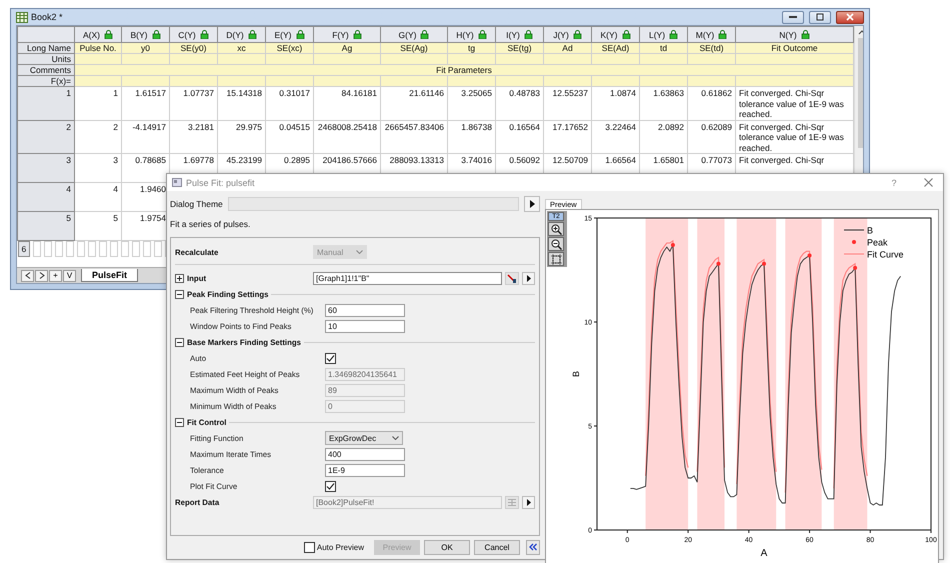 Image resolution: width=950 pixels, height=563 pixels. What do you see at coordinates (712, 34) in the screenshot?
I see `column-header: M(Y)` at bounding box center [712, 34].